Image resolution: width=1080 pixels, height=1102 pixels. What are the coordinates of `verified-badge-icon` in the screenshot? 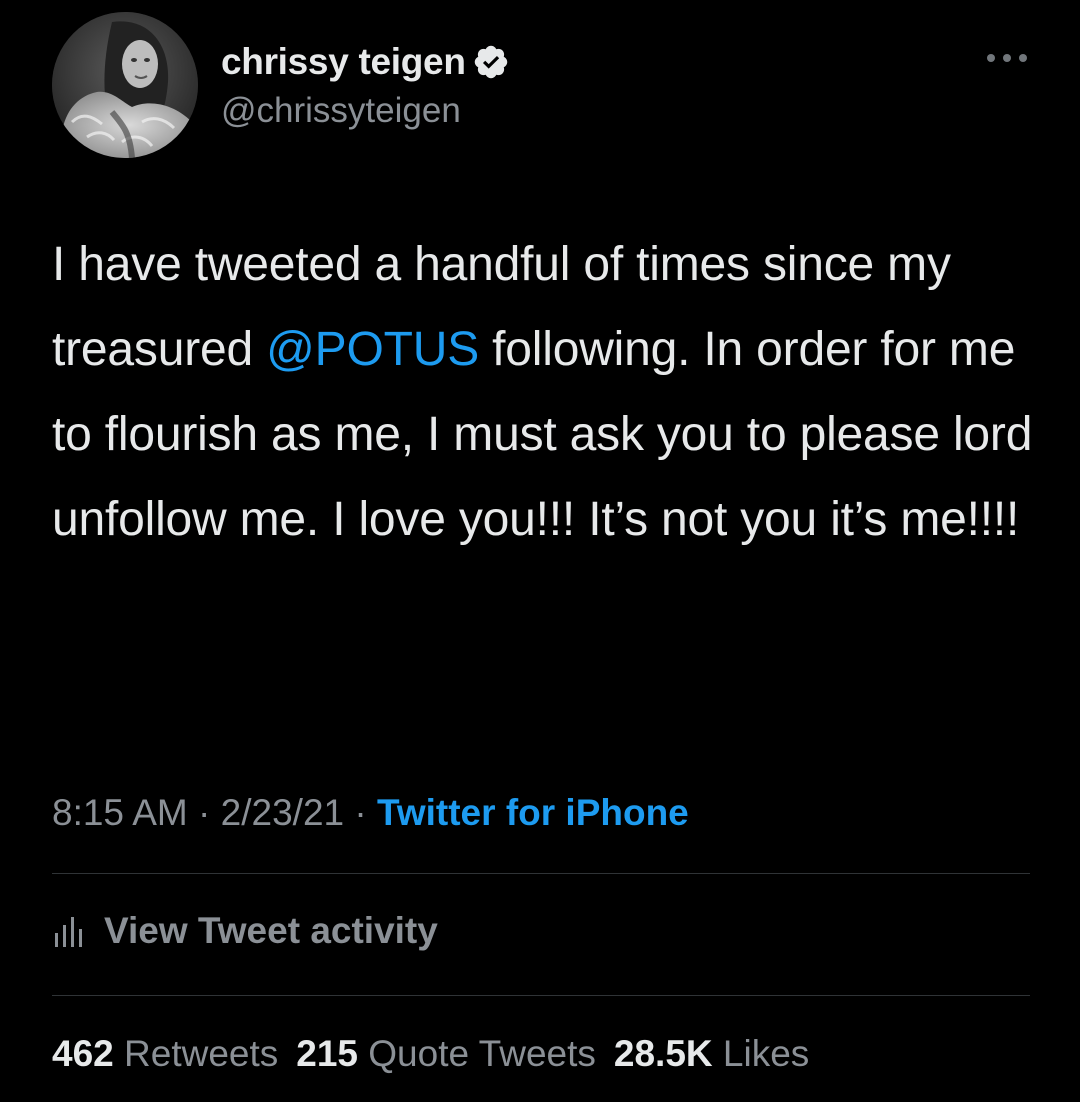 It's located at (491, 62).